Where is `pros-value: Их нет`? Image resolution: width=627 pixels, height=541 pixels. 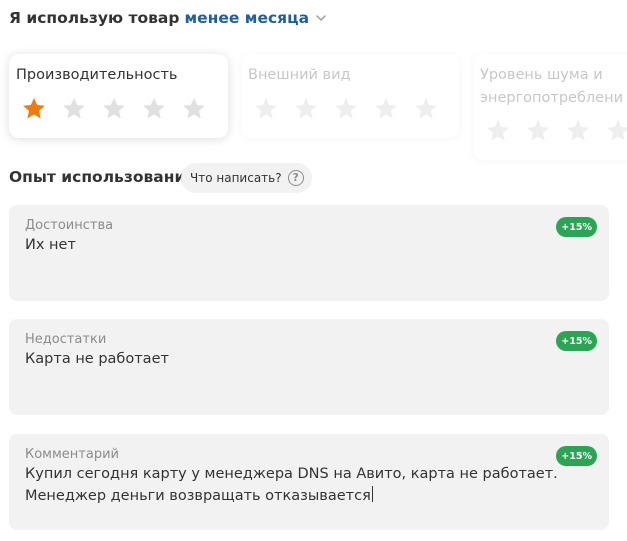 pros-value: Их нет is located at coordinates (309, 245).